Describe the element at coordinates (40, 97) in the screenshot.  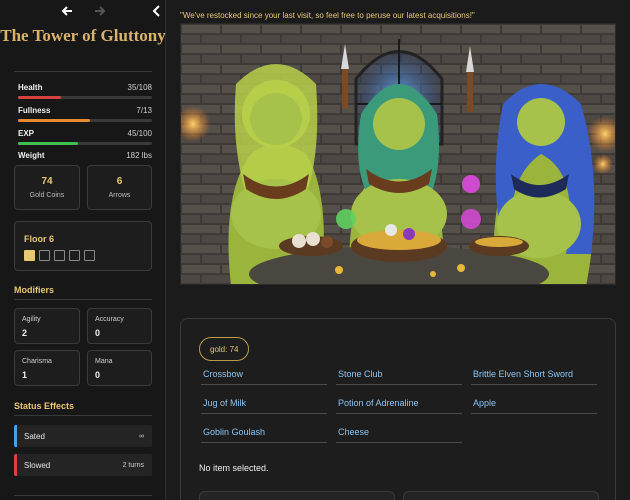
I see `health-bar-fill` at that location.